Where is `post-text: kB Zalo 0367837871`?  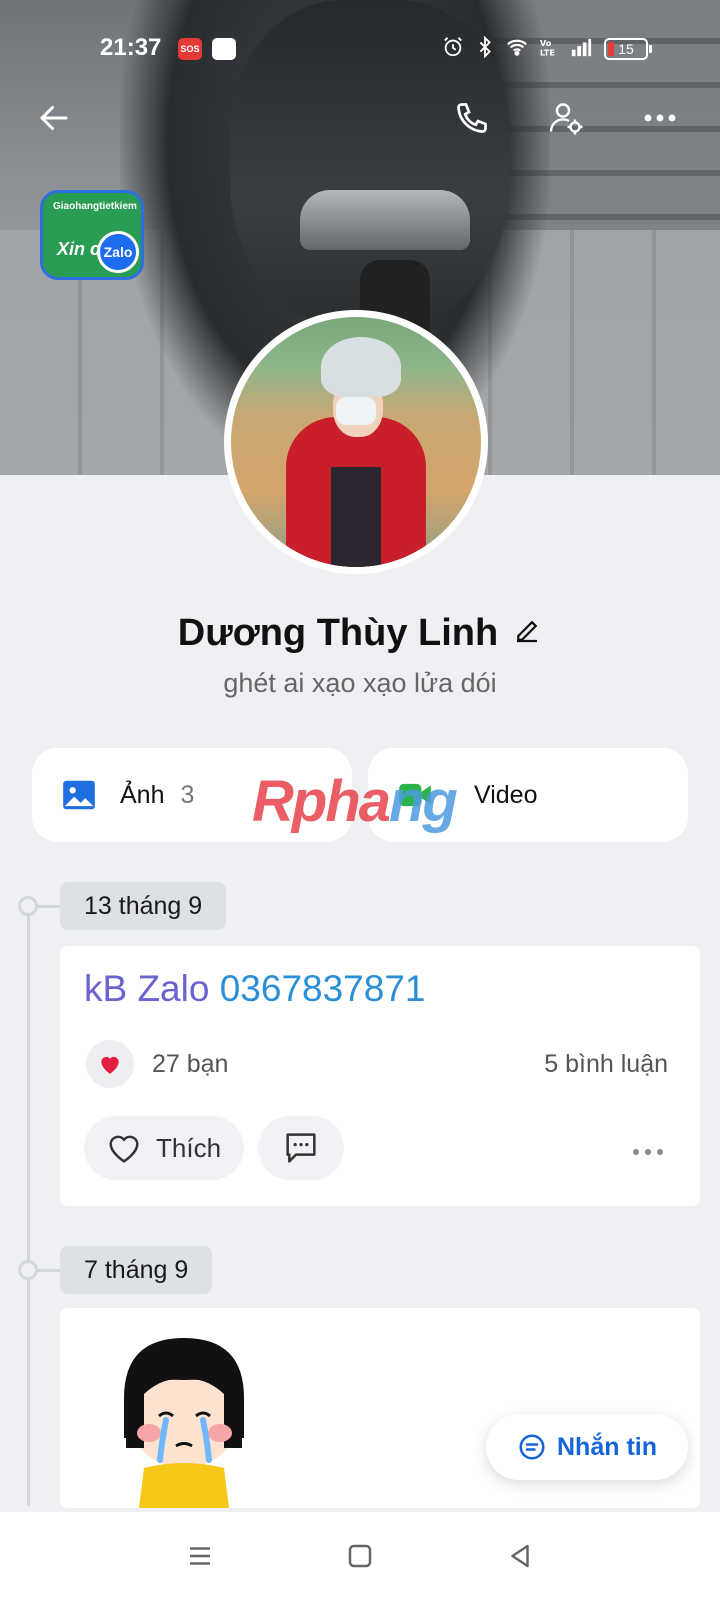
post-text: kB Zalo 0367837871 is located at coordinates (255, 989).